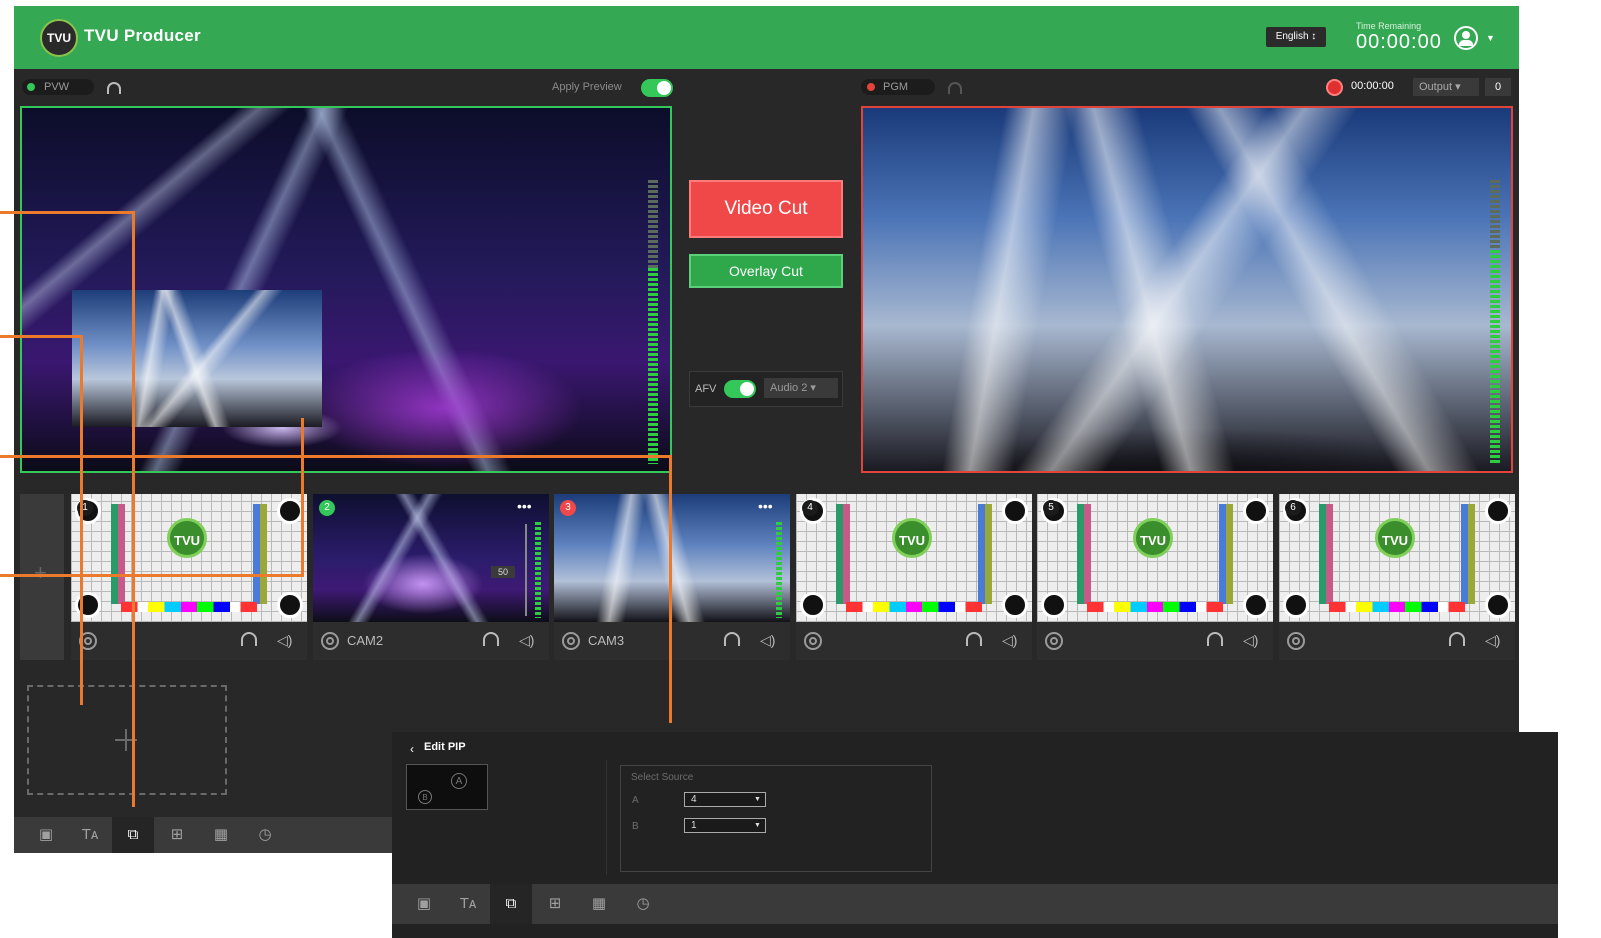 The image size is (1601, 938). I want to click on source-thumbnail: TVU 4, so click(914, 558).